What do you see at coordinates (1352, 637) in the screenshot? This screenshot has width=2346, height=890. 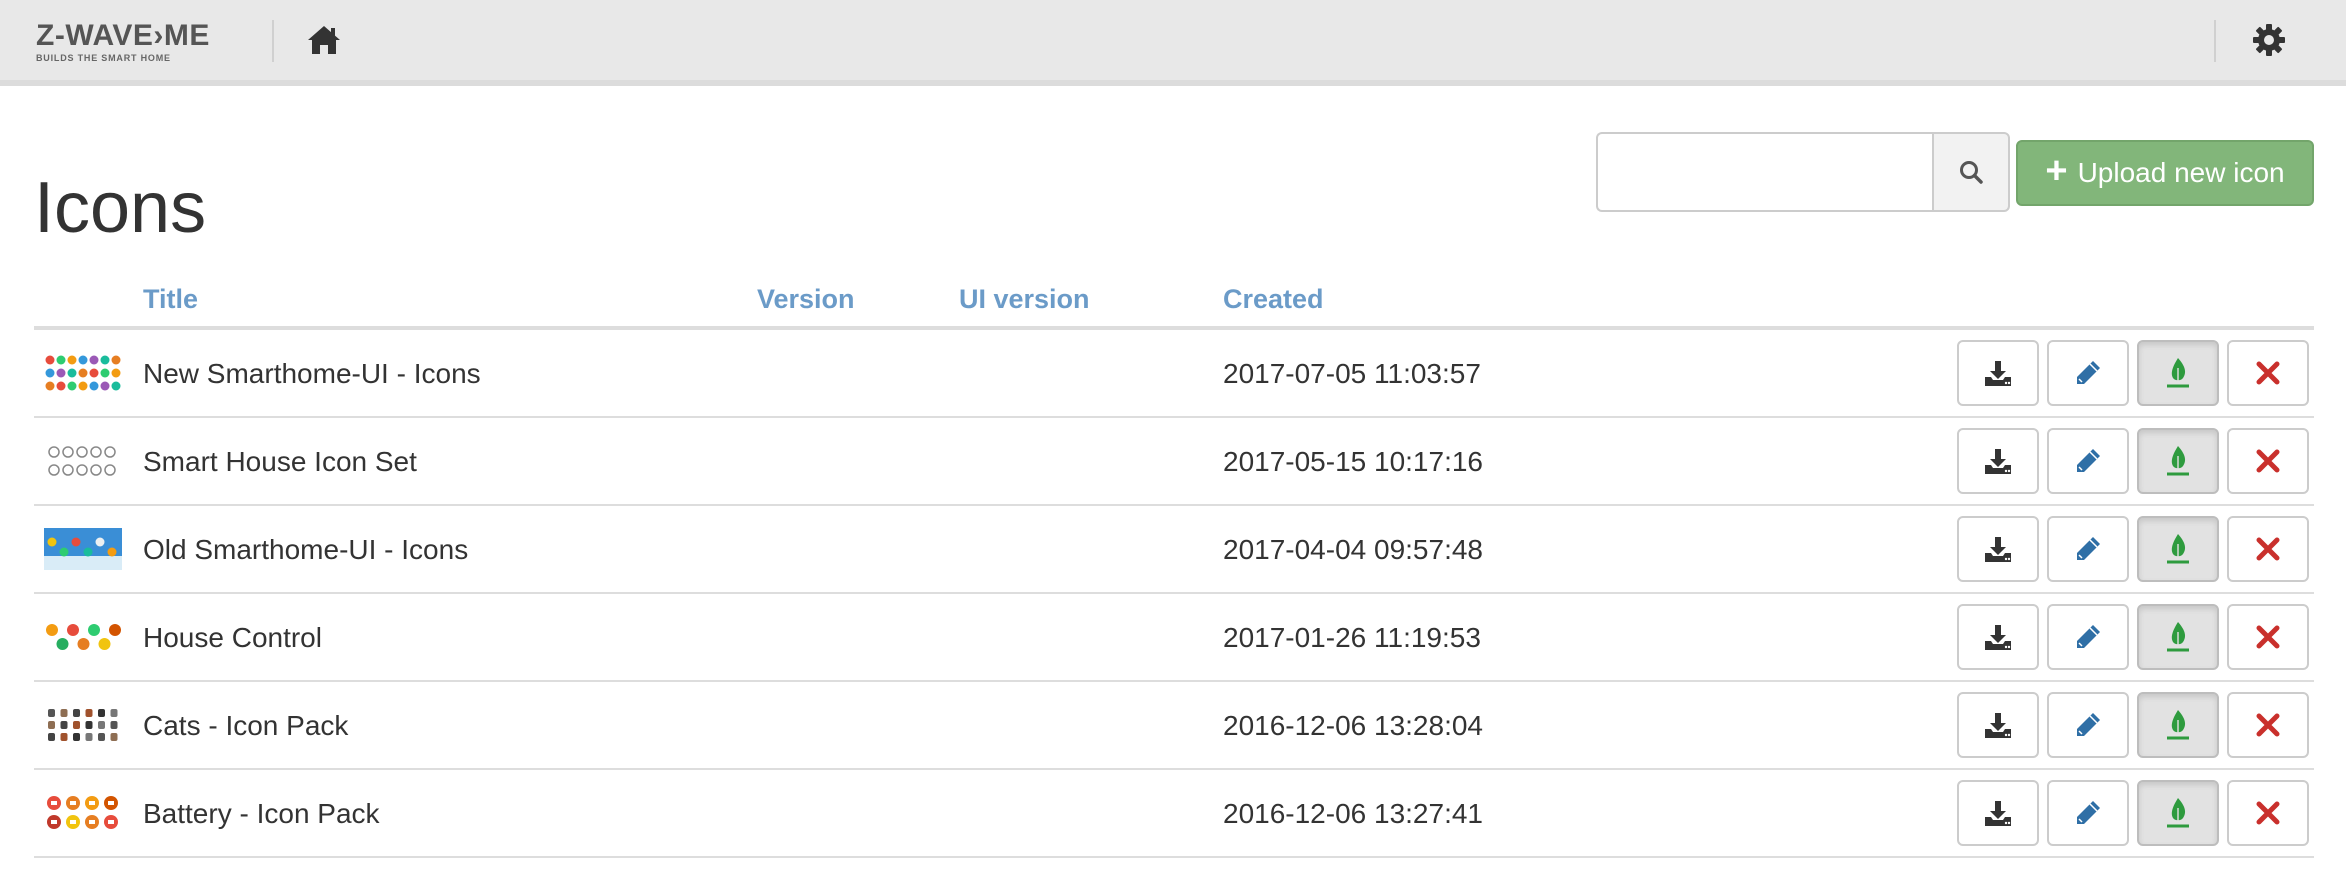 I see `row-created: 2017-01-26 11:19:53` at bounding box center [1352, 637].